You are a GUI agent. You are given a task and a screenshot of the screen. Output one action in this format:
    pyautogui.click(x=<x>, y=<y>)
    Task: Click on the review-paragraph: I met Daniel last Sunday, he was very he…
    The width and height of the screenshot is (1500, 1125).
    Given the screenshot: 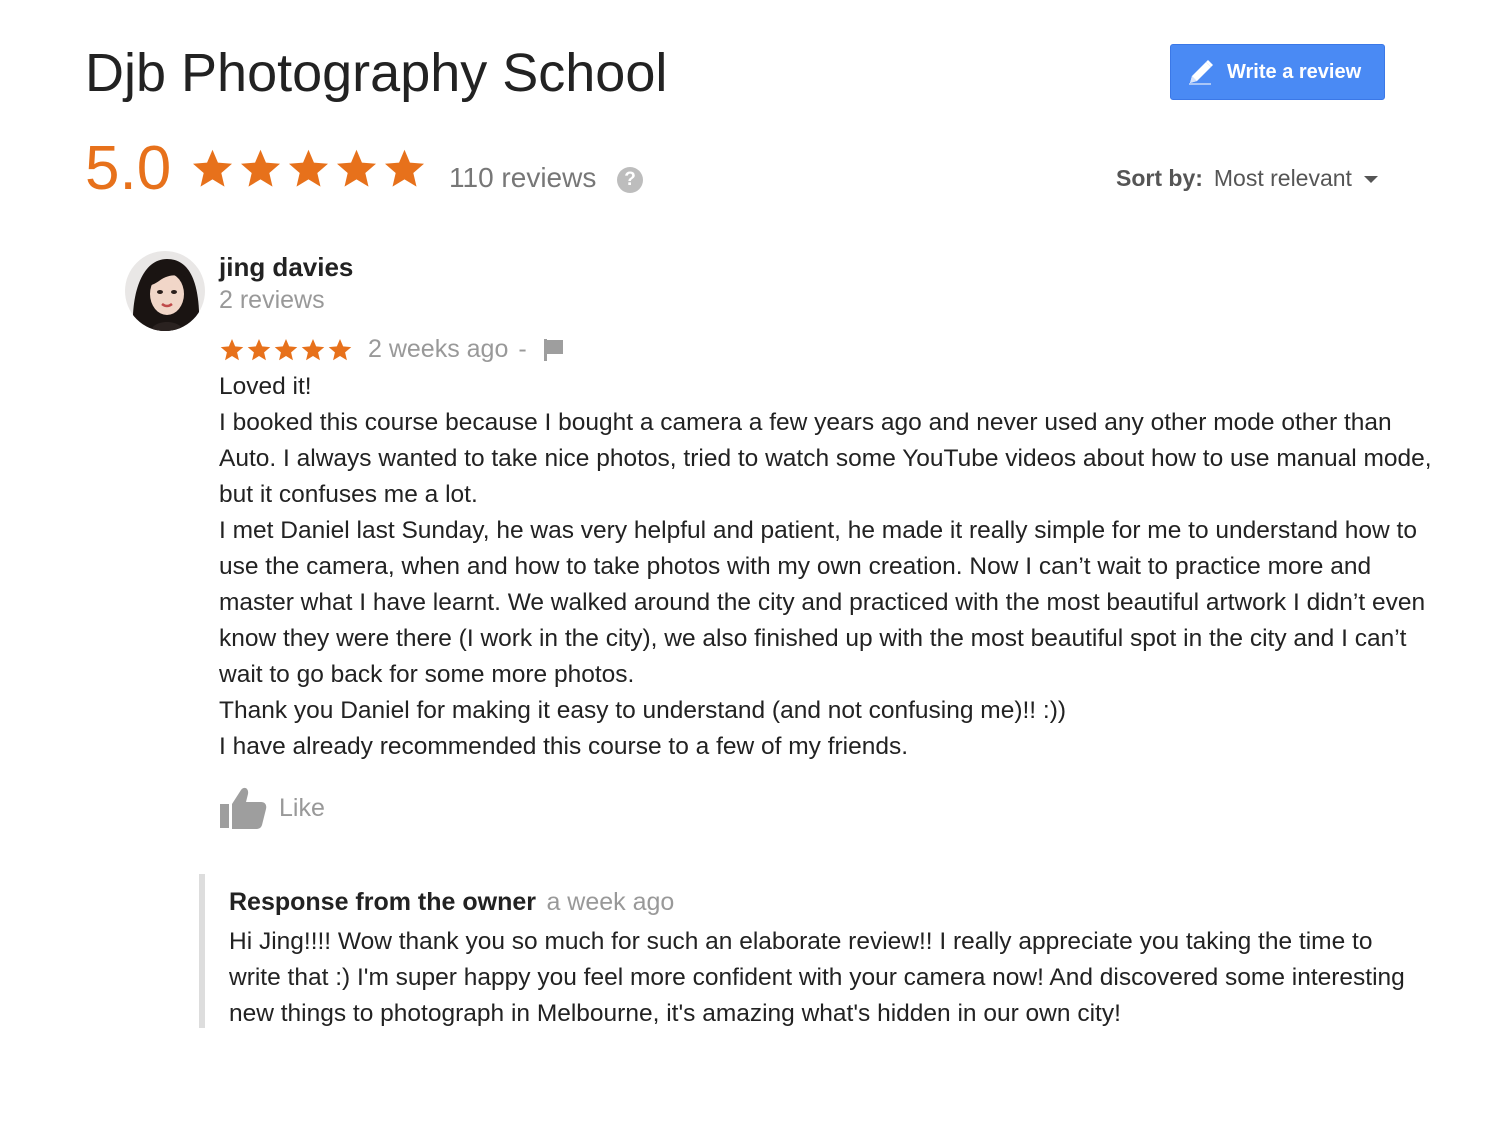 What is the action you would take?
    pyautogui.click(x=822, y=602)
    